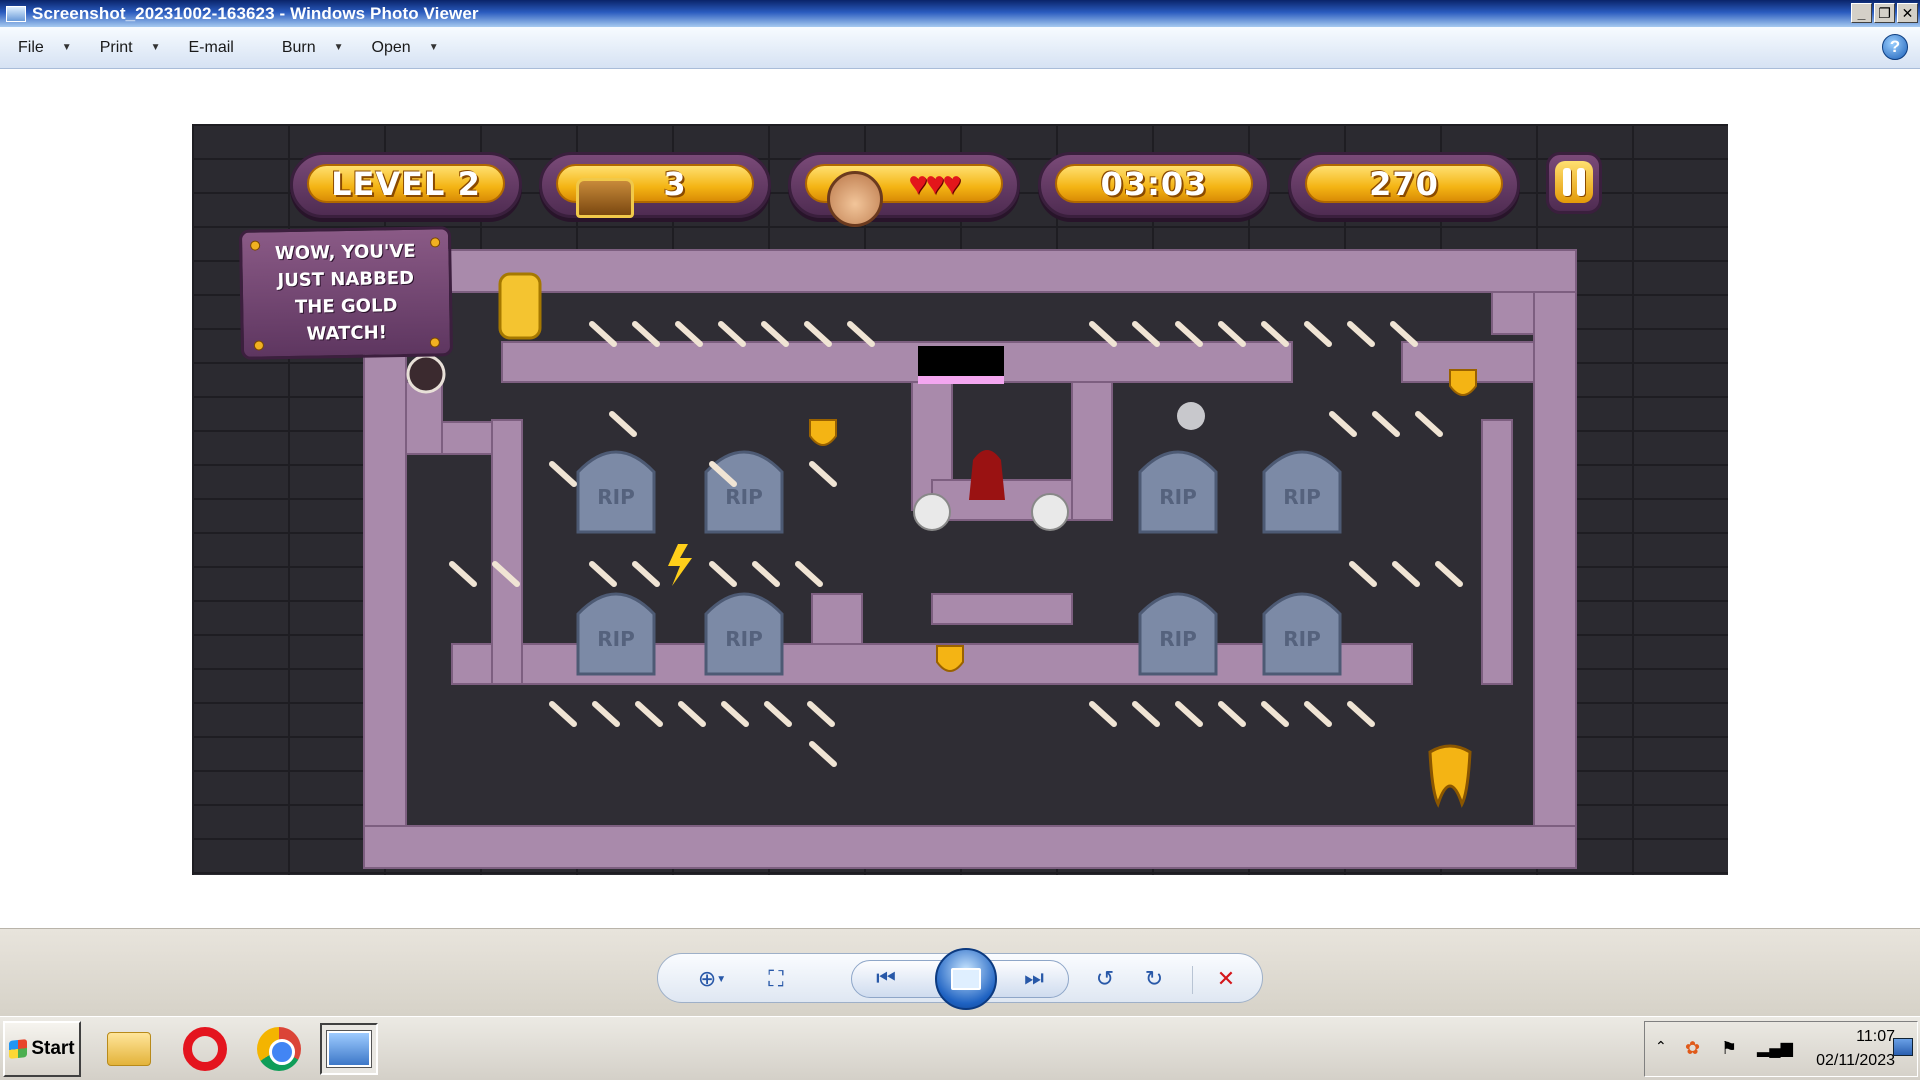 The height and width of the screenshot is (1080, 1920). I want to click on window-controls: _ ❐ ✕, so click(1884, 13).